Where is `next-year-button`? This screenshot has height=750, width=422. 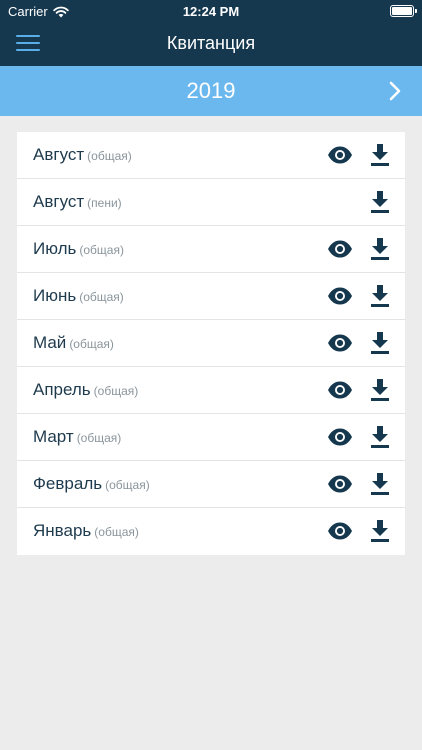 next-year-button is located at coordinates (395, 91).